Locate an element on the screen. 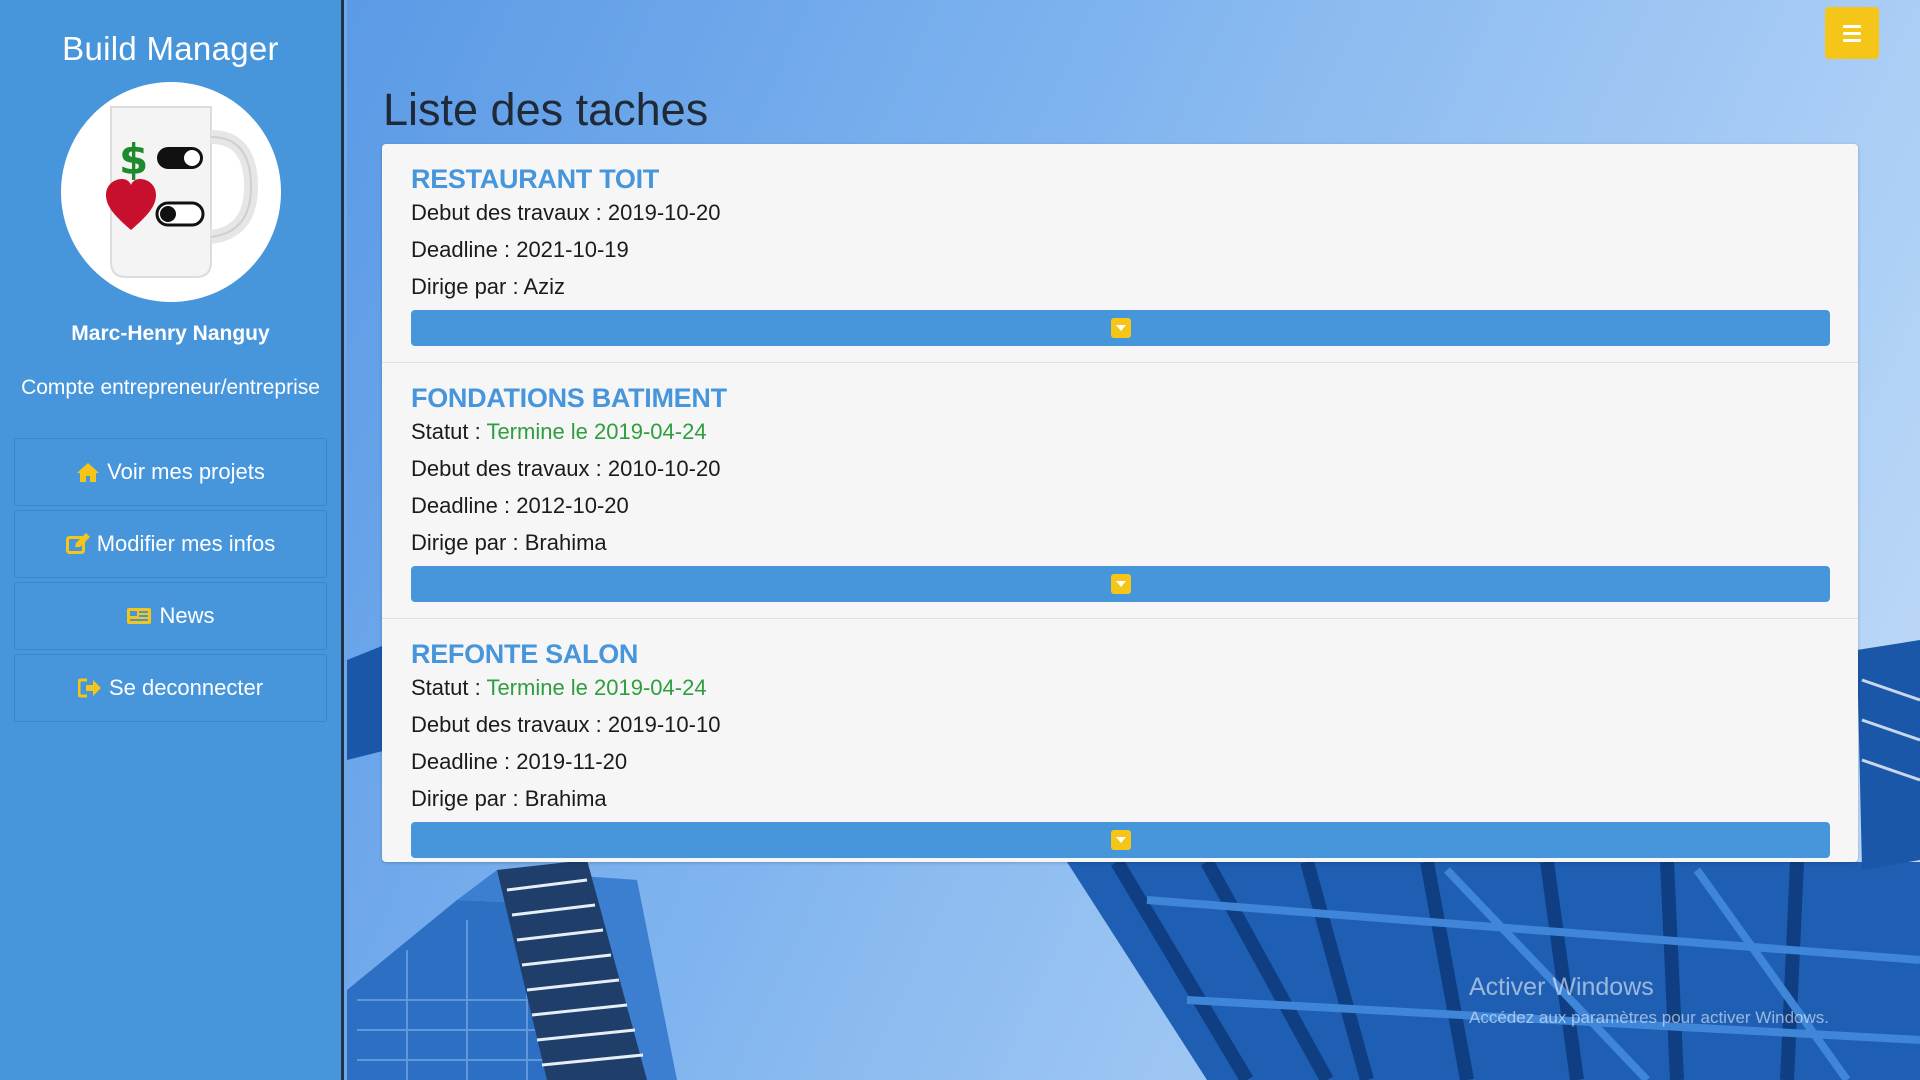 The width and height of the screenshot is (1920, 1080). sidebar-item-label: News is located at coordinates (187, 615).